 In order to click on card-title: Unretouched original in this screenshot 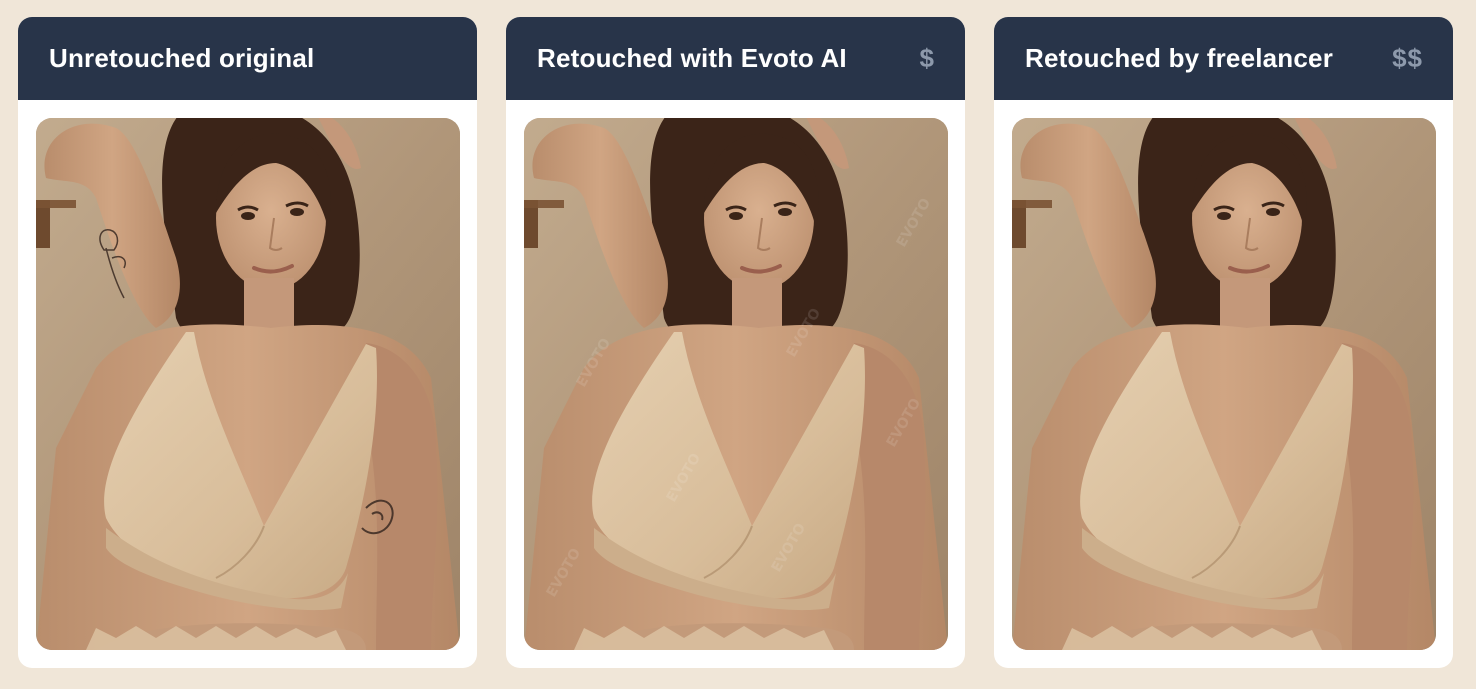, I will do `click(182, 58)`.